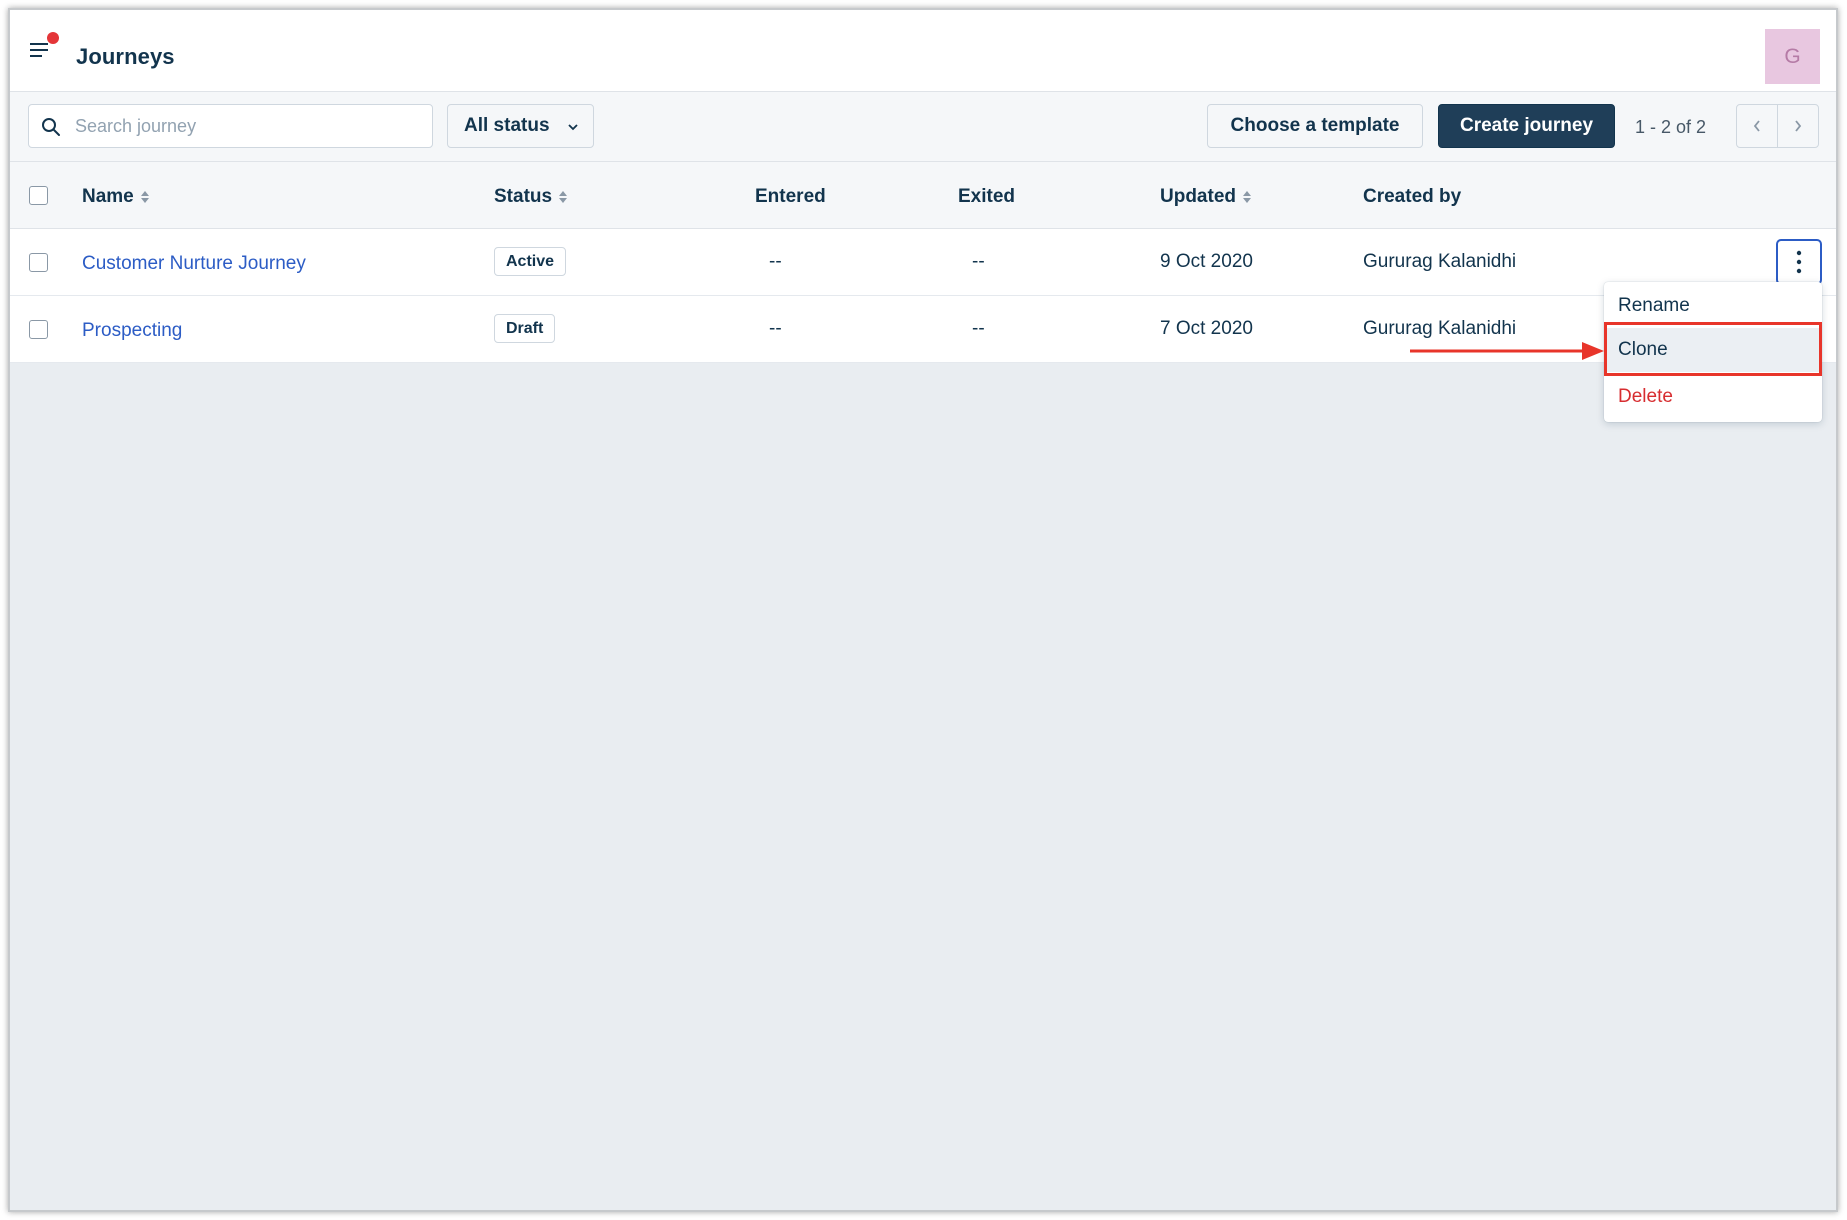 The width and height of the screenshot is (1847, 1220). Describe the element at coordinates (51, 127) in the screenshot. I see `search-icon` at that location.